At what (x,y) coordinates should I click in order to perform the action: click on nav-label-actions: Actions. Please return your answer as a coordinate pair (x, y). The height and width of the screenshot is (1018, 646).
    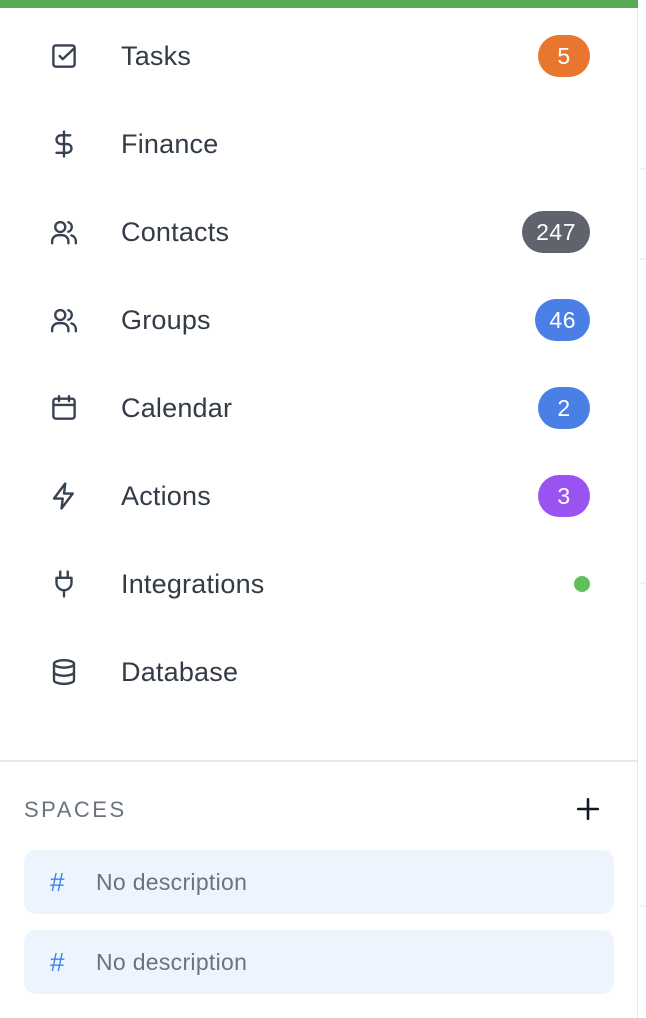
    Looking at the image, I should click on (166, 495).